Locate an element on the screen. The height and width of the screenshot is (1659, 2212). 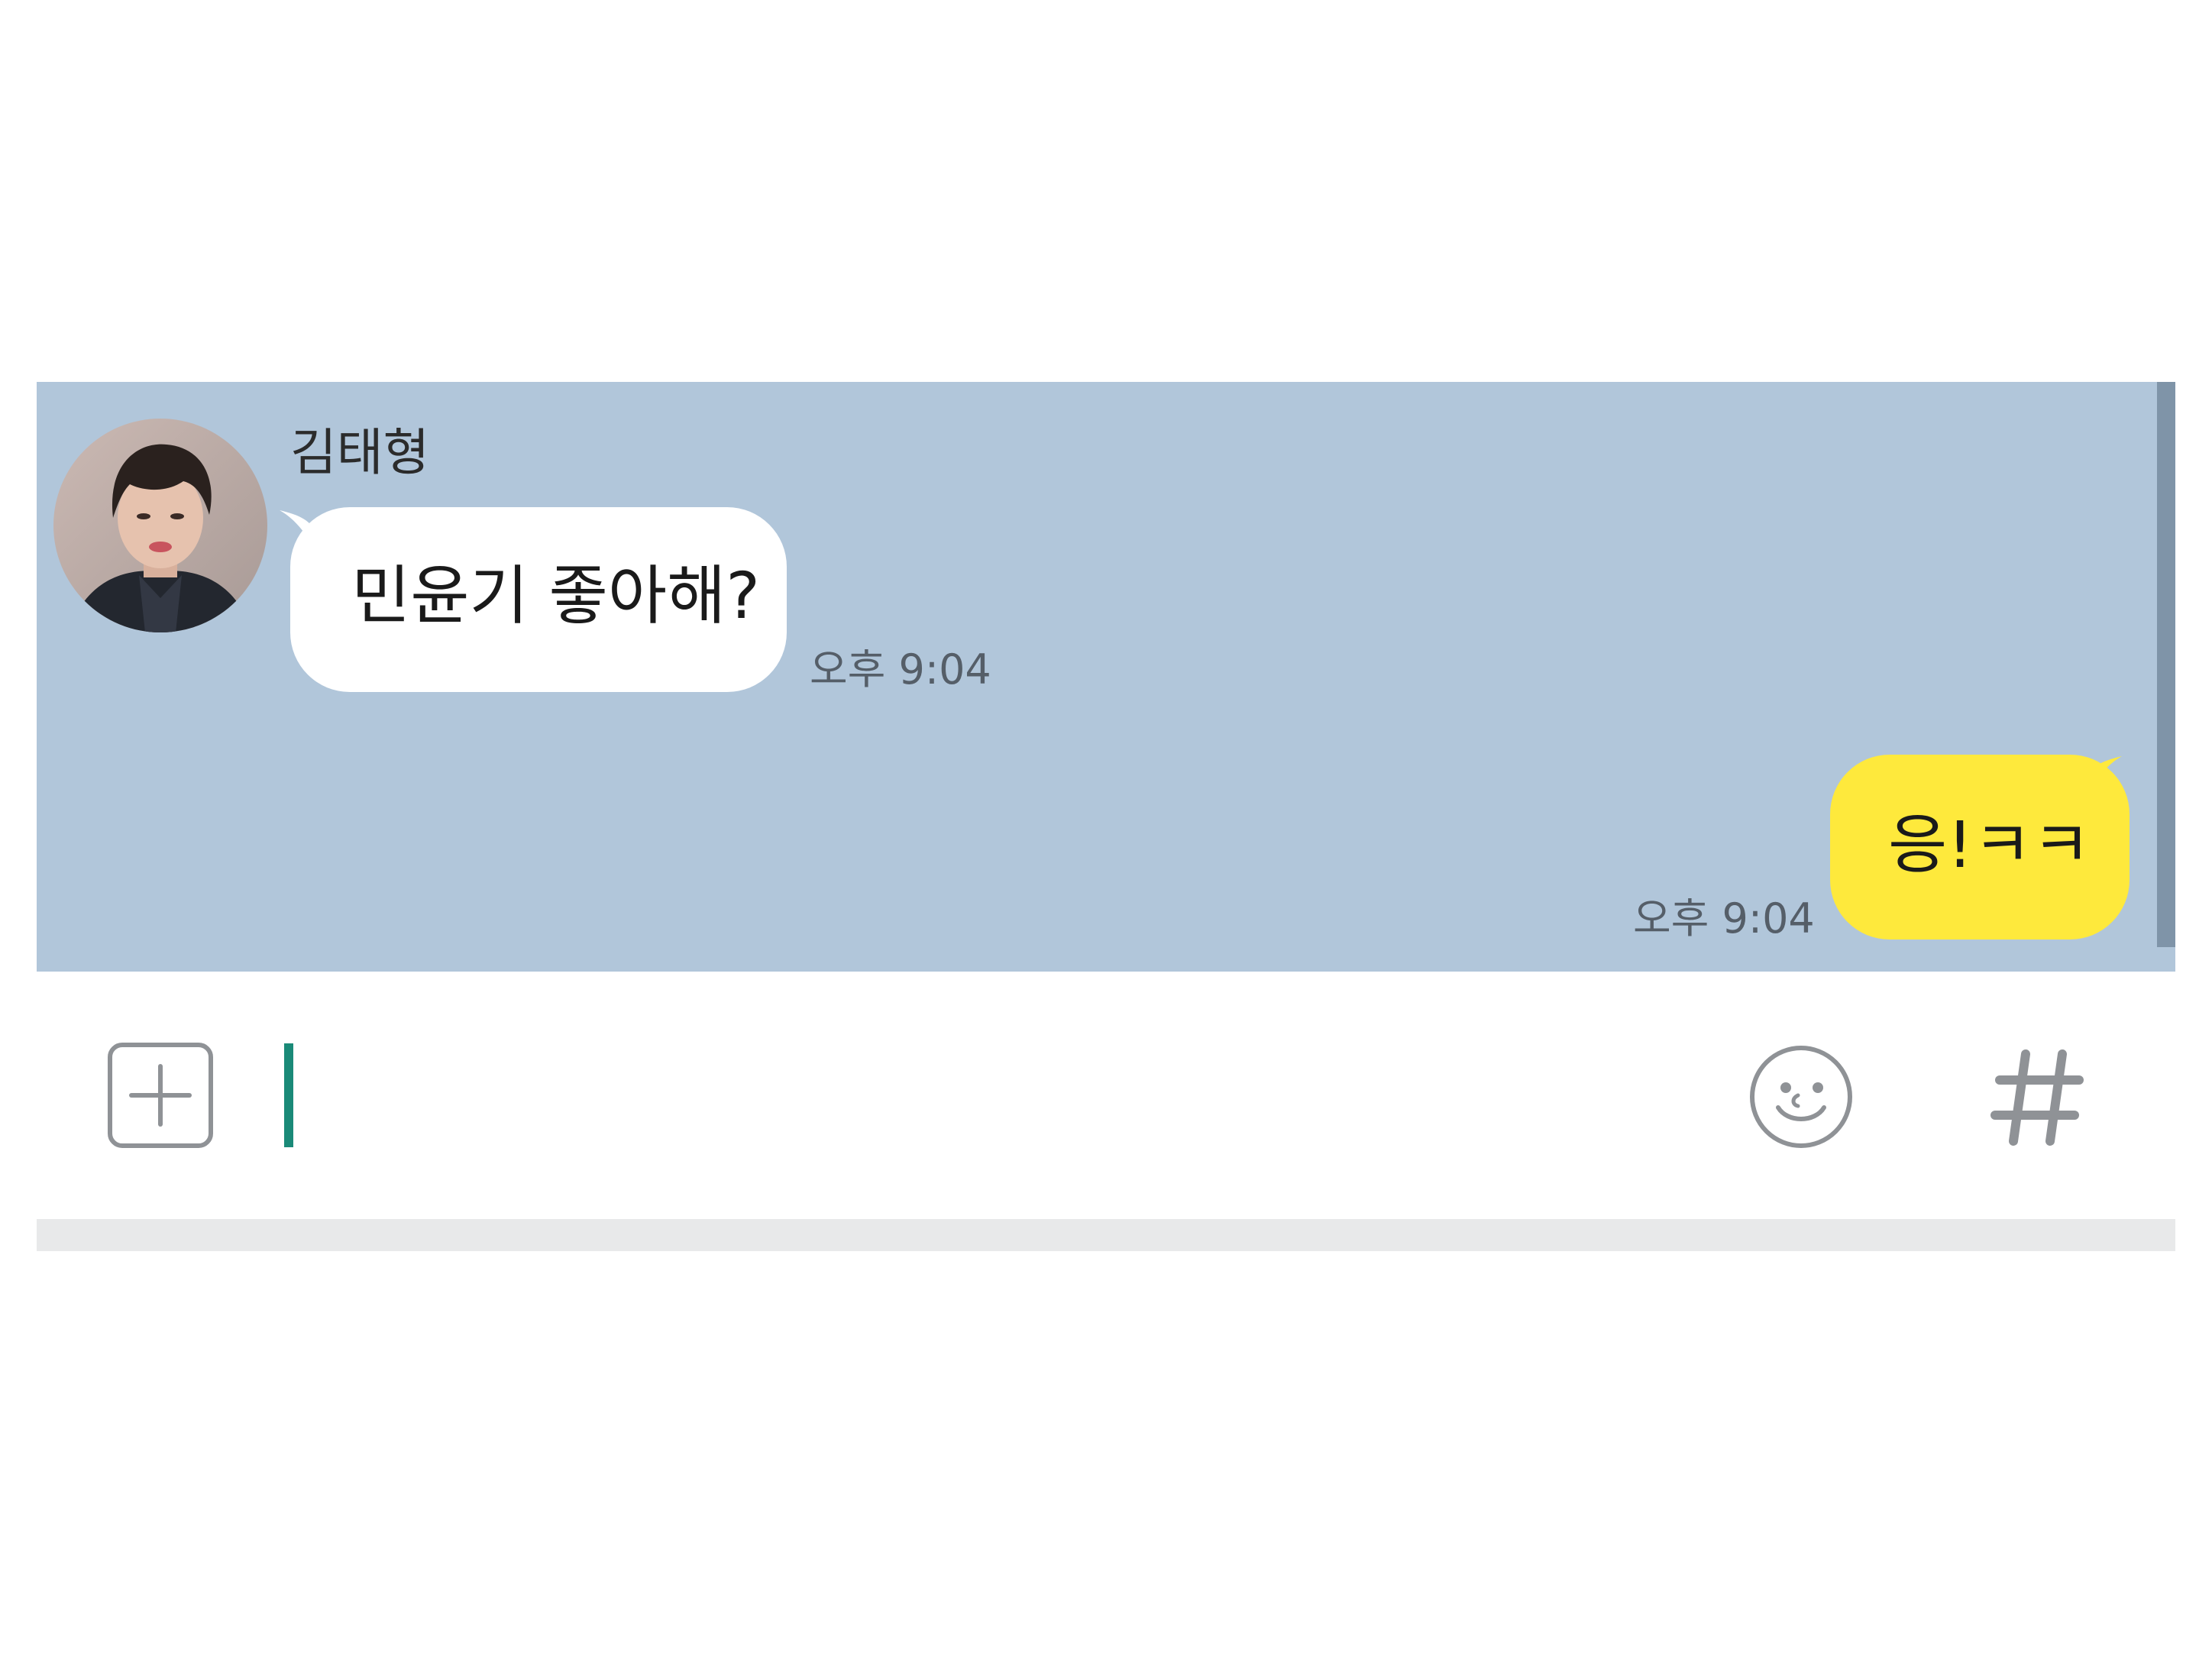
chat-scrollbar is located at coordinates (2166, 664).